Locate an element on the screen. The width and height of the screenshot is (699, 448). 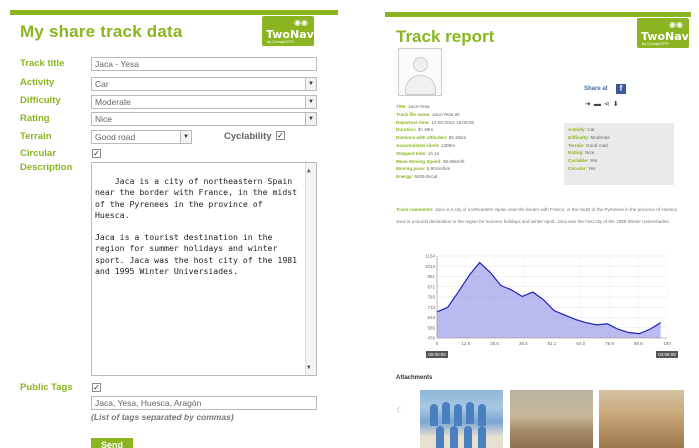
scroll-up-icon: ▲ is located at coordinates (309, 170).